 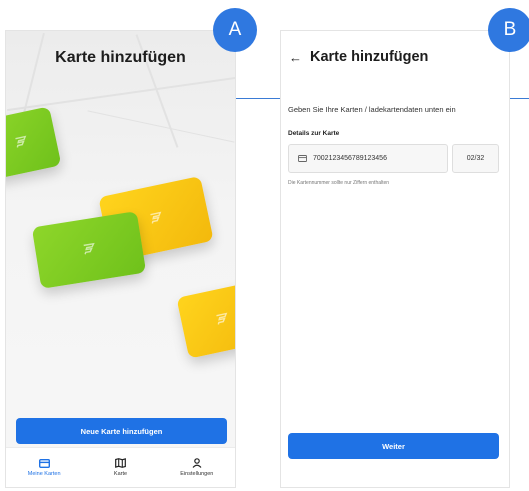 I want to click on tab-einstellungen: Einstellungen, so click(x=197, y=467).